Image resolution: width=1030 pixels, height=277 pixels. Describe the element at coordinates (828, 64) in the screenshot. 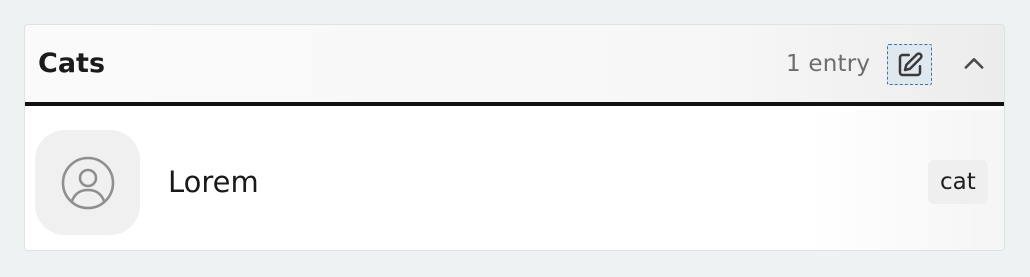

I see `entry-count: 1 entry` at that location.